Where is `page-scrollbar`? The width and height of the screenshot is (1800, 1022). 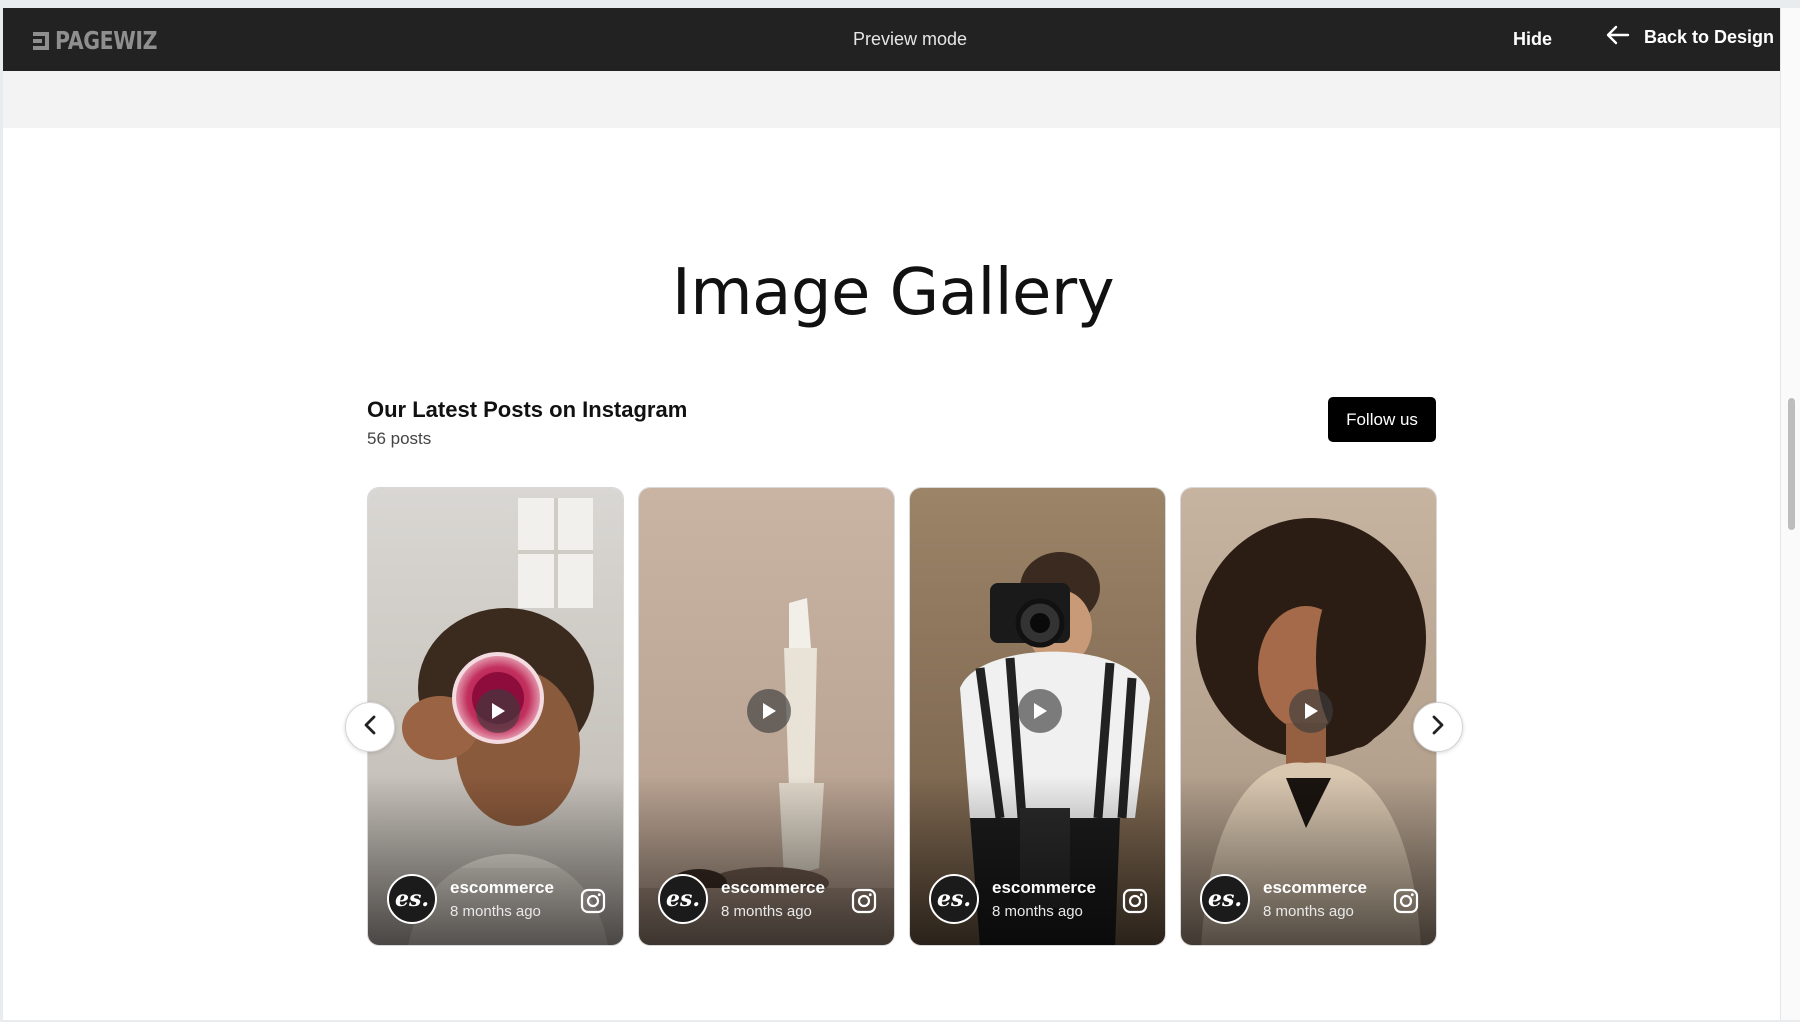 page-scrollbar is located at coordinates (1790, 514).